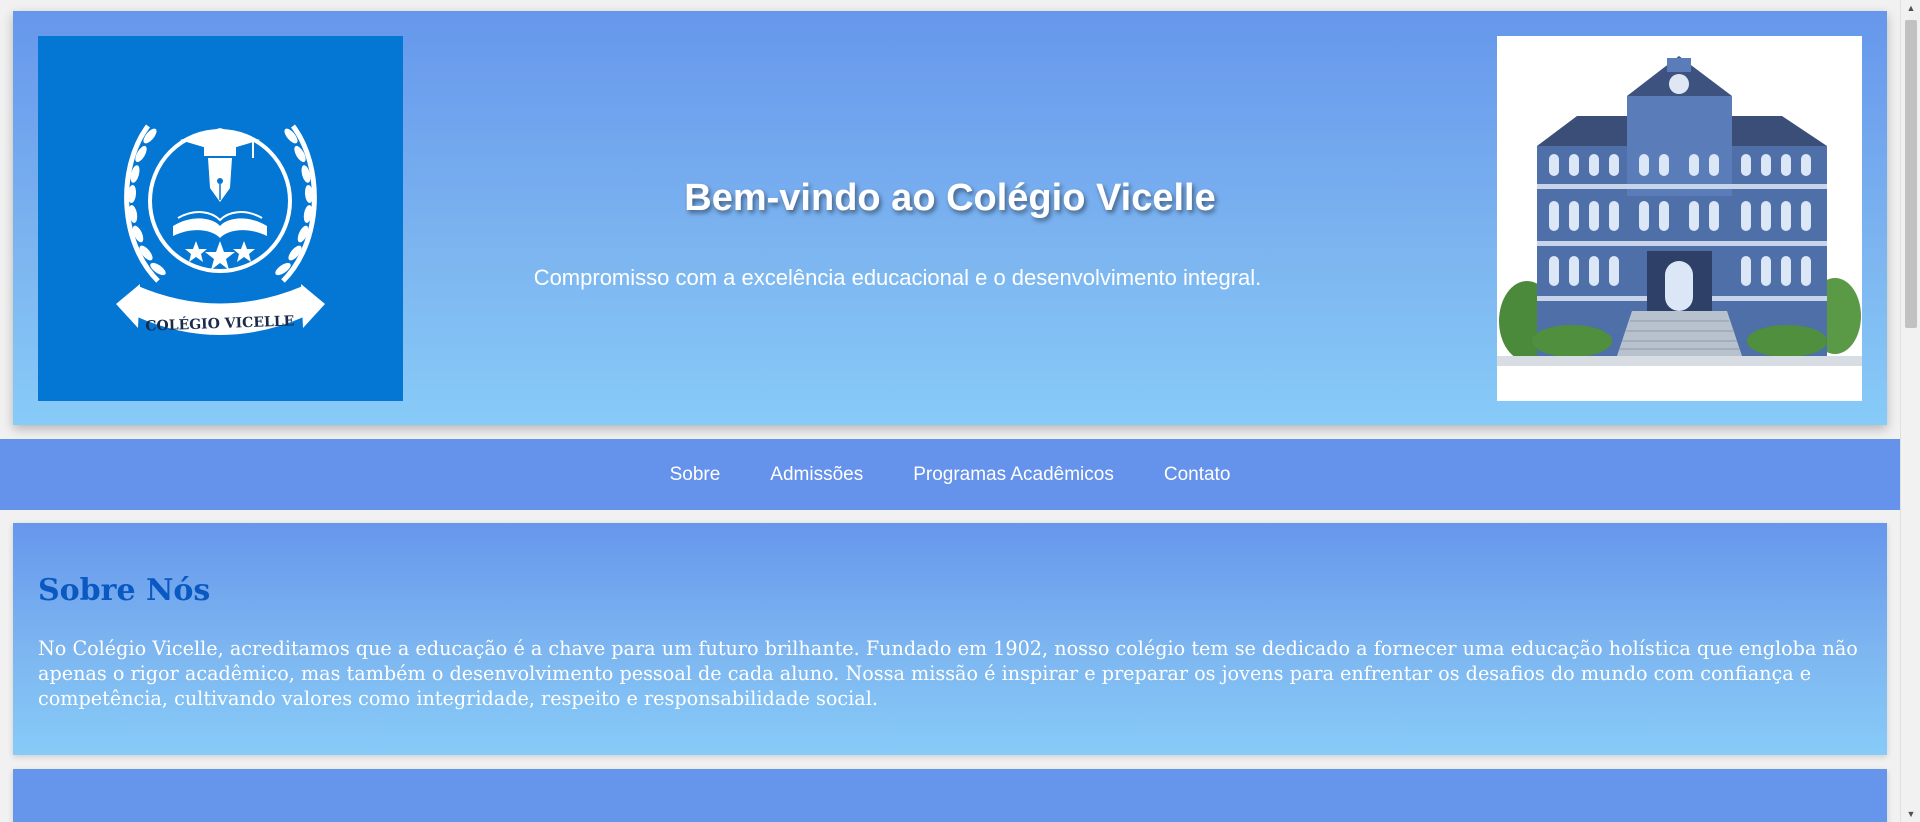 The image size is (1920, 822). What do you see at coordinates (1013, 475) in the screenshot?
I see `nav-link-programas-academicos: Programas Acadêmicos` at bounding box center [1013, 475].